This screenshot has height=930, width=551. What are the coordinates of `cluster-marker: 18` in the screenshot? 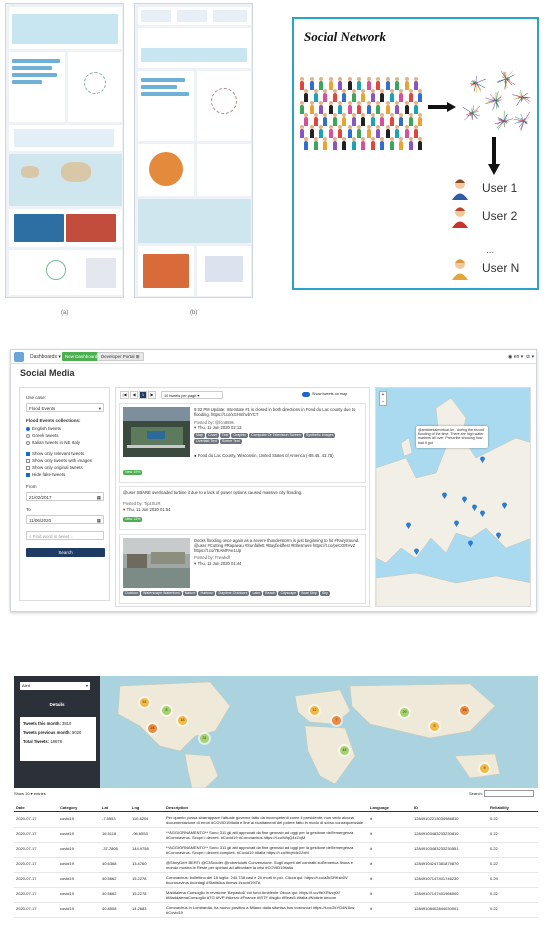 It's located at (182, 720).